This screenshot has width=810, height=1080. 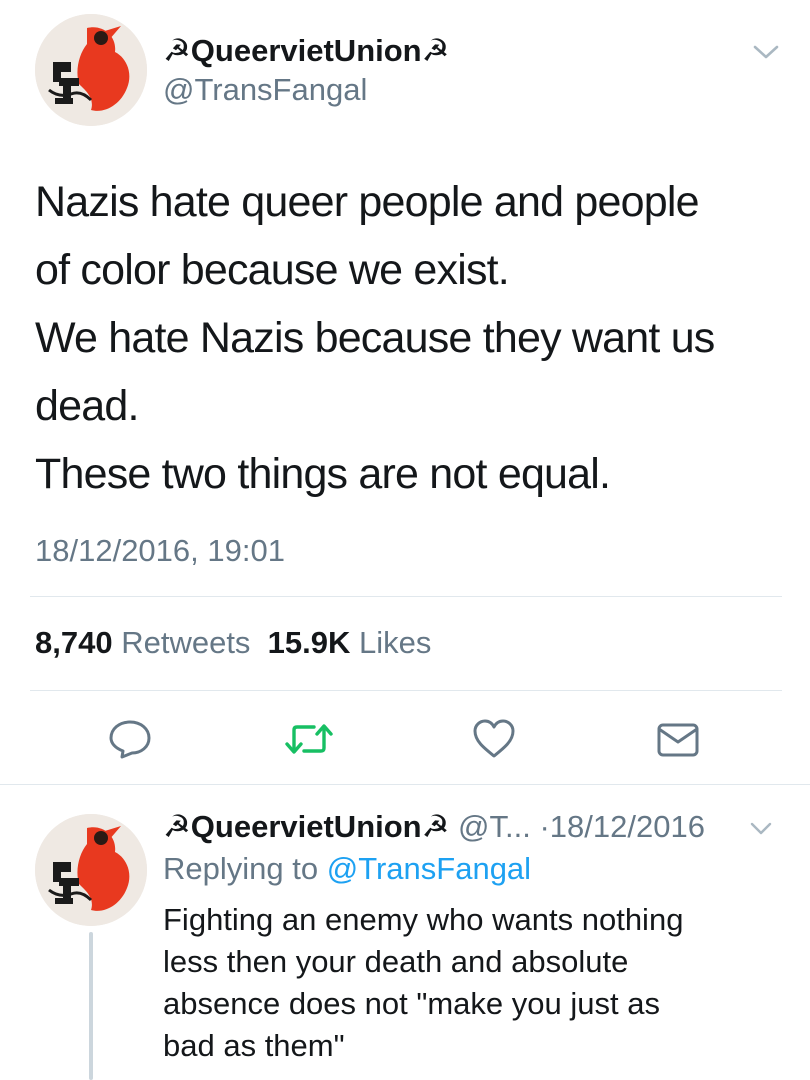 What do you see at coordinates (160, 551) in the screenshot?
I see `tweet-timestamp: 18/12/2016, 19:01` at bounding box center [160, 551].